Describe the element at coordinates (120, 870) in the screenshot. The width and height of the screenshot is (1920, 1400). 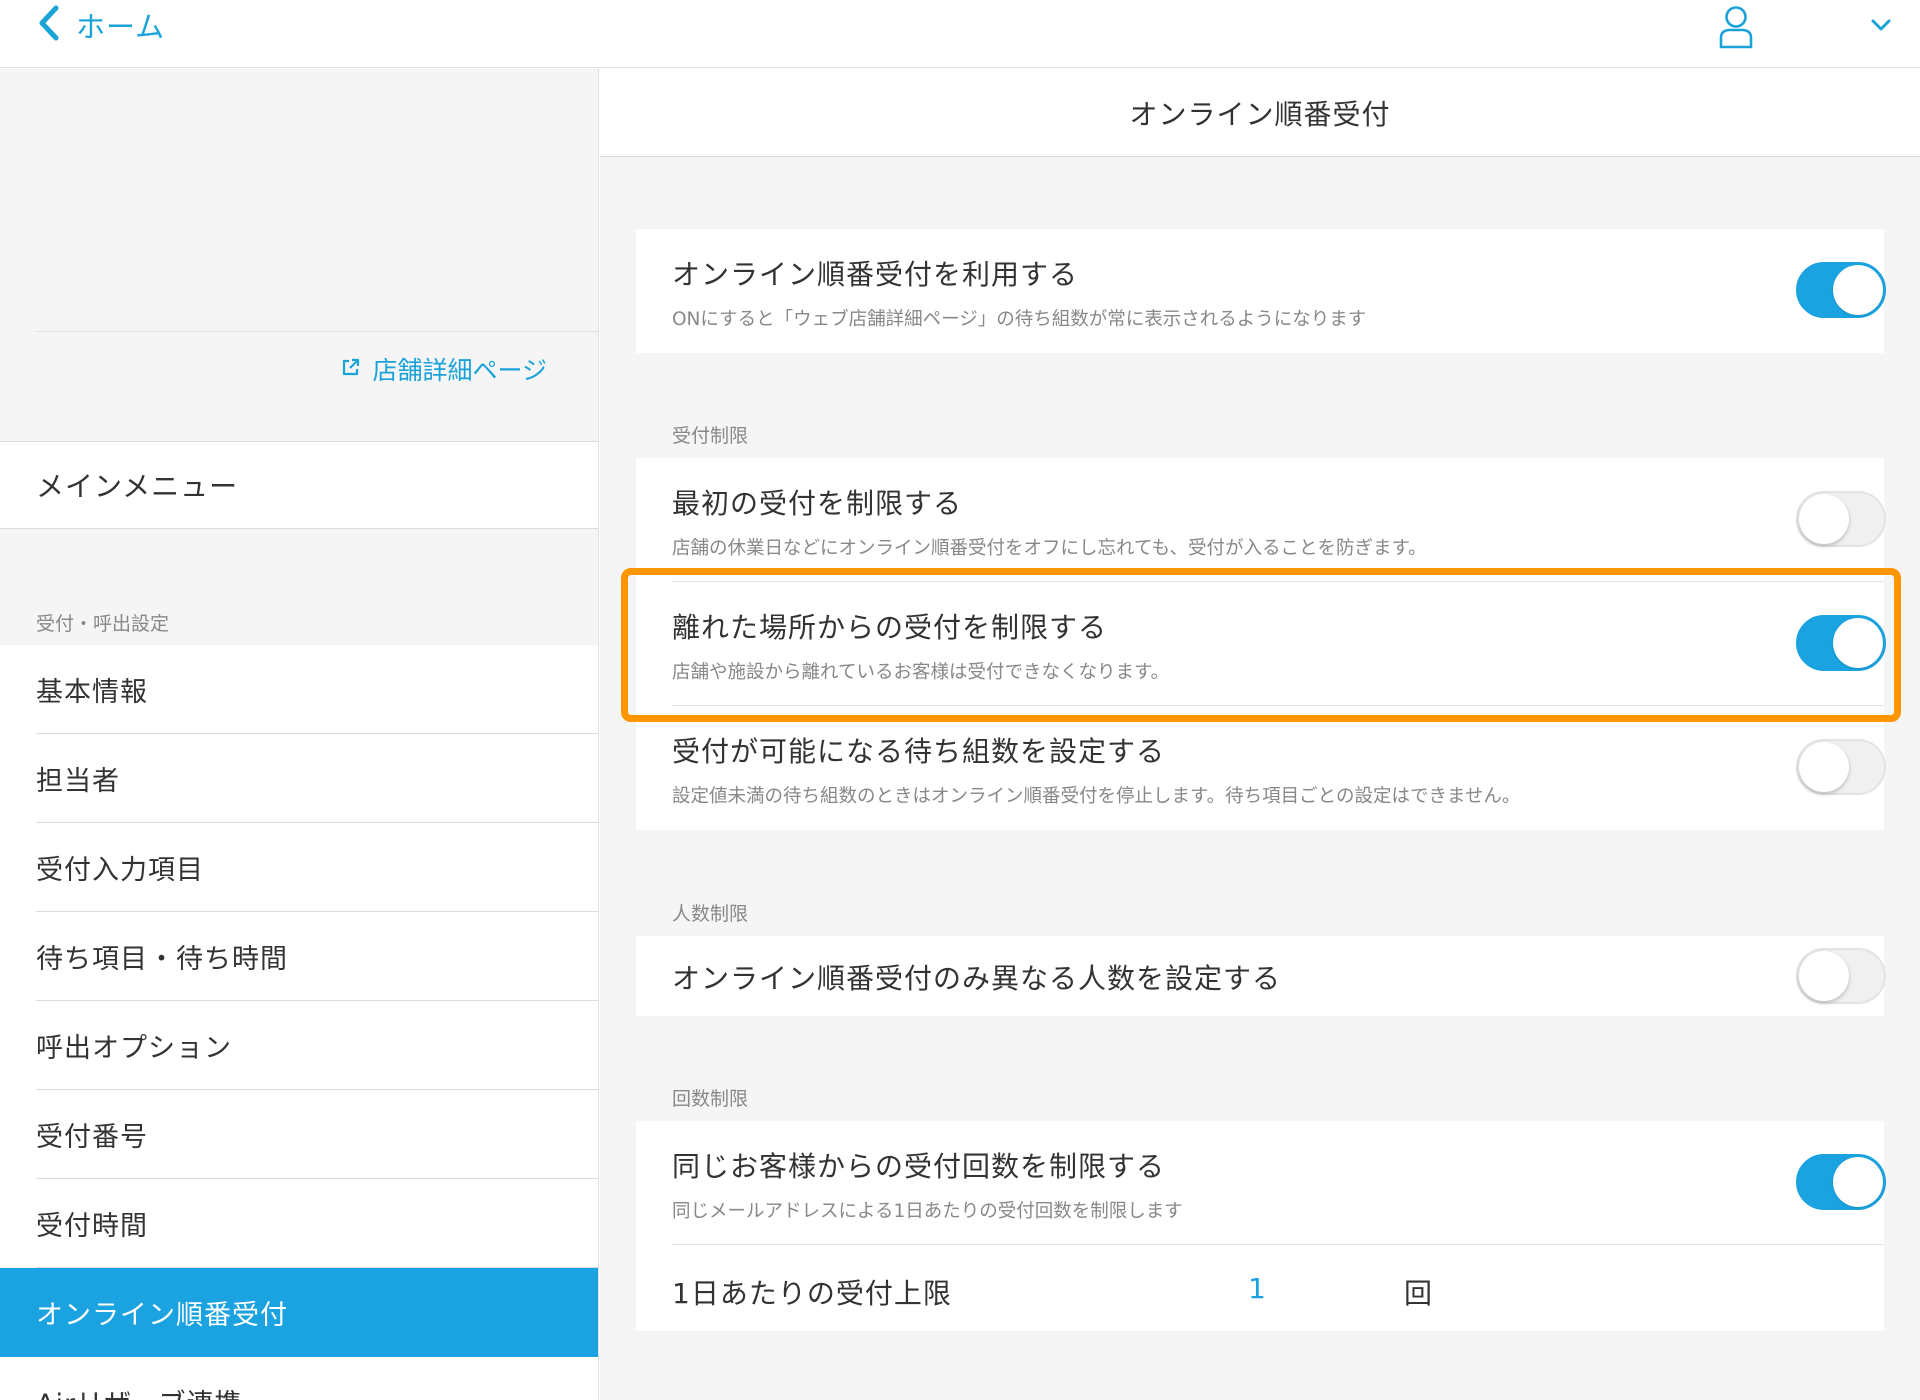
I see `sidebar-item-label: 受付入力項目` at that location.